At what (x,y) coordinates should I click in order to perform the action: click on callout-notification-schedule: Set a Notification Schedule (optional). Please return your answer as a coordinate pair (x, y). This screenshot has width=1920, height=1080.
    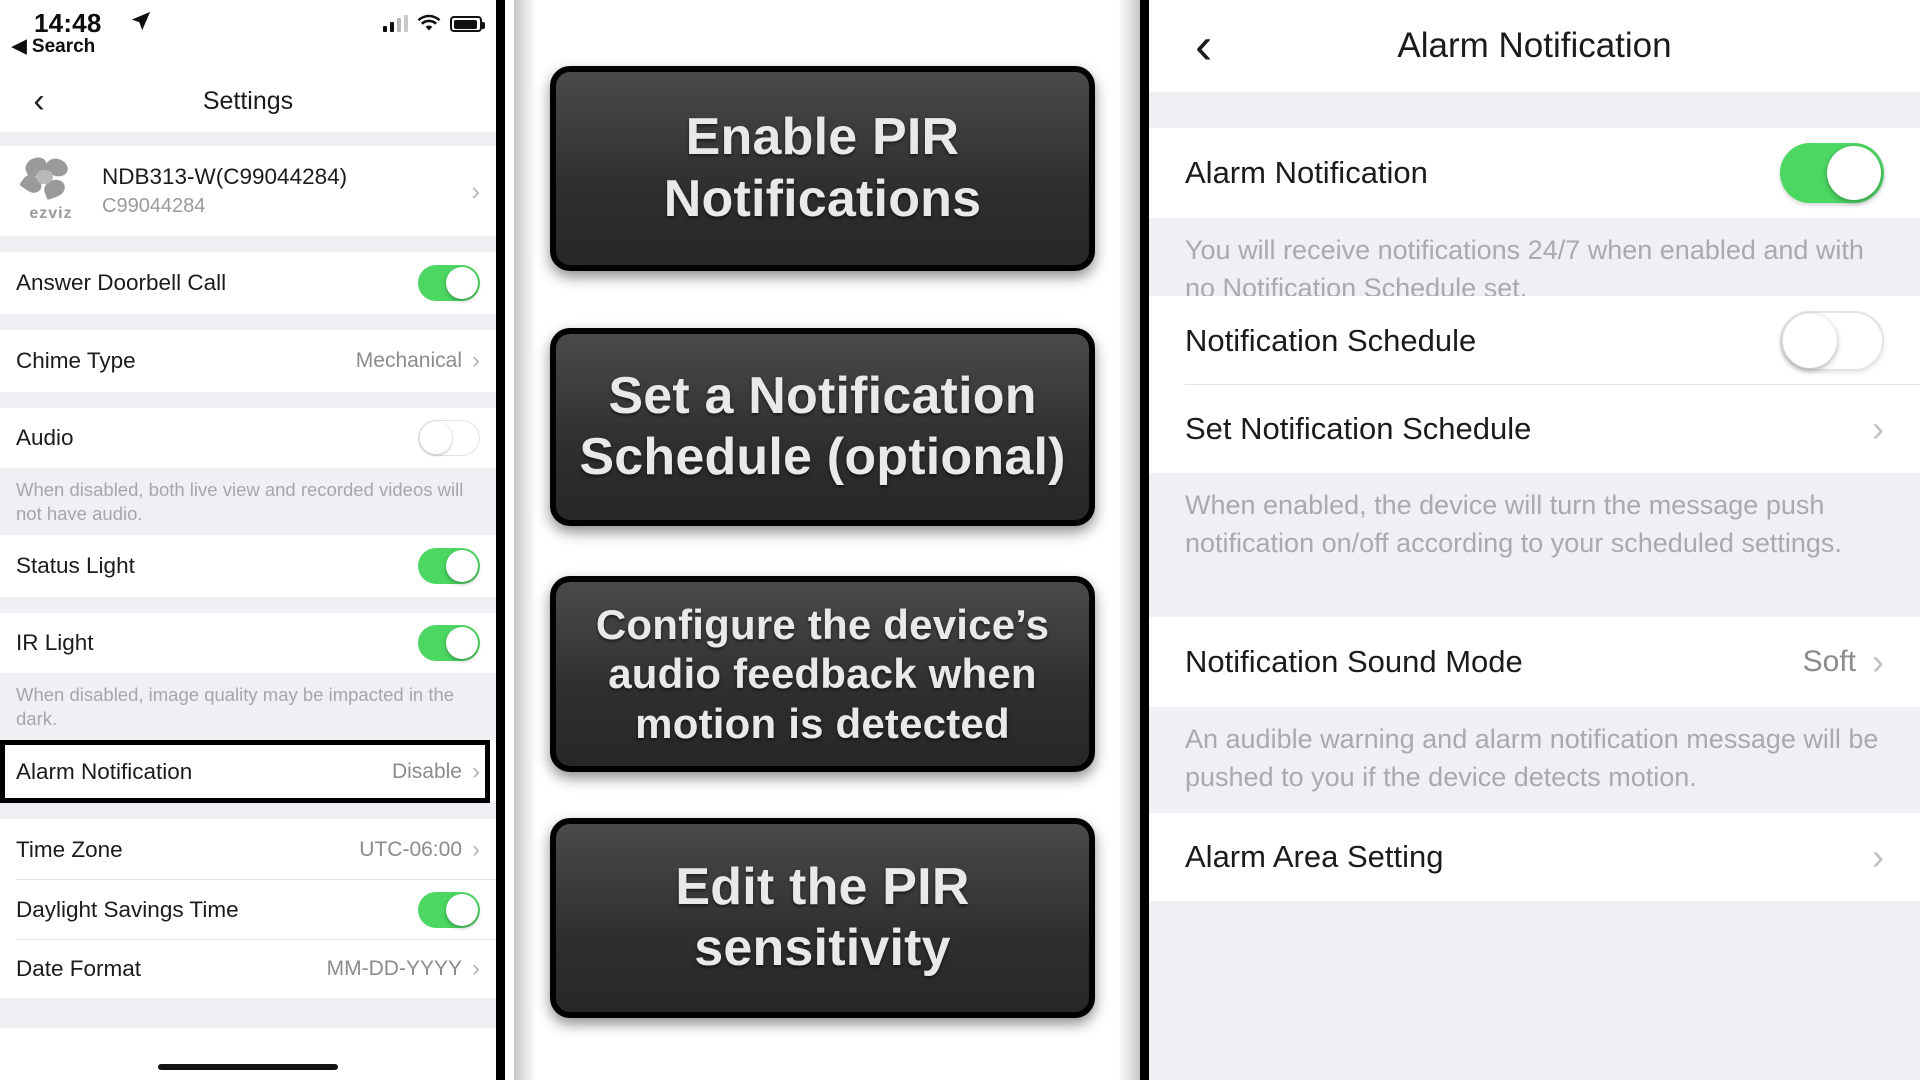
    Looking at the image, I should click on (822, 427).